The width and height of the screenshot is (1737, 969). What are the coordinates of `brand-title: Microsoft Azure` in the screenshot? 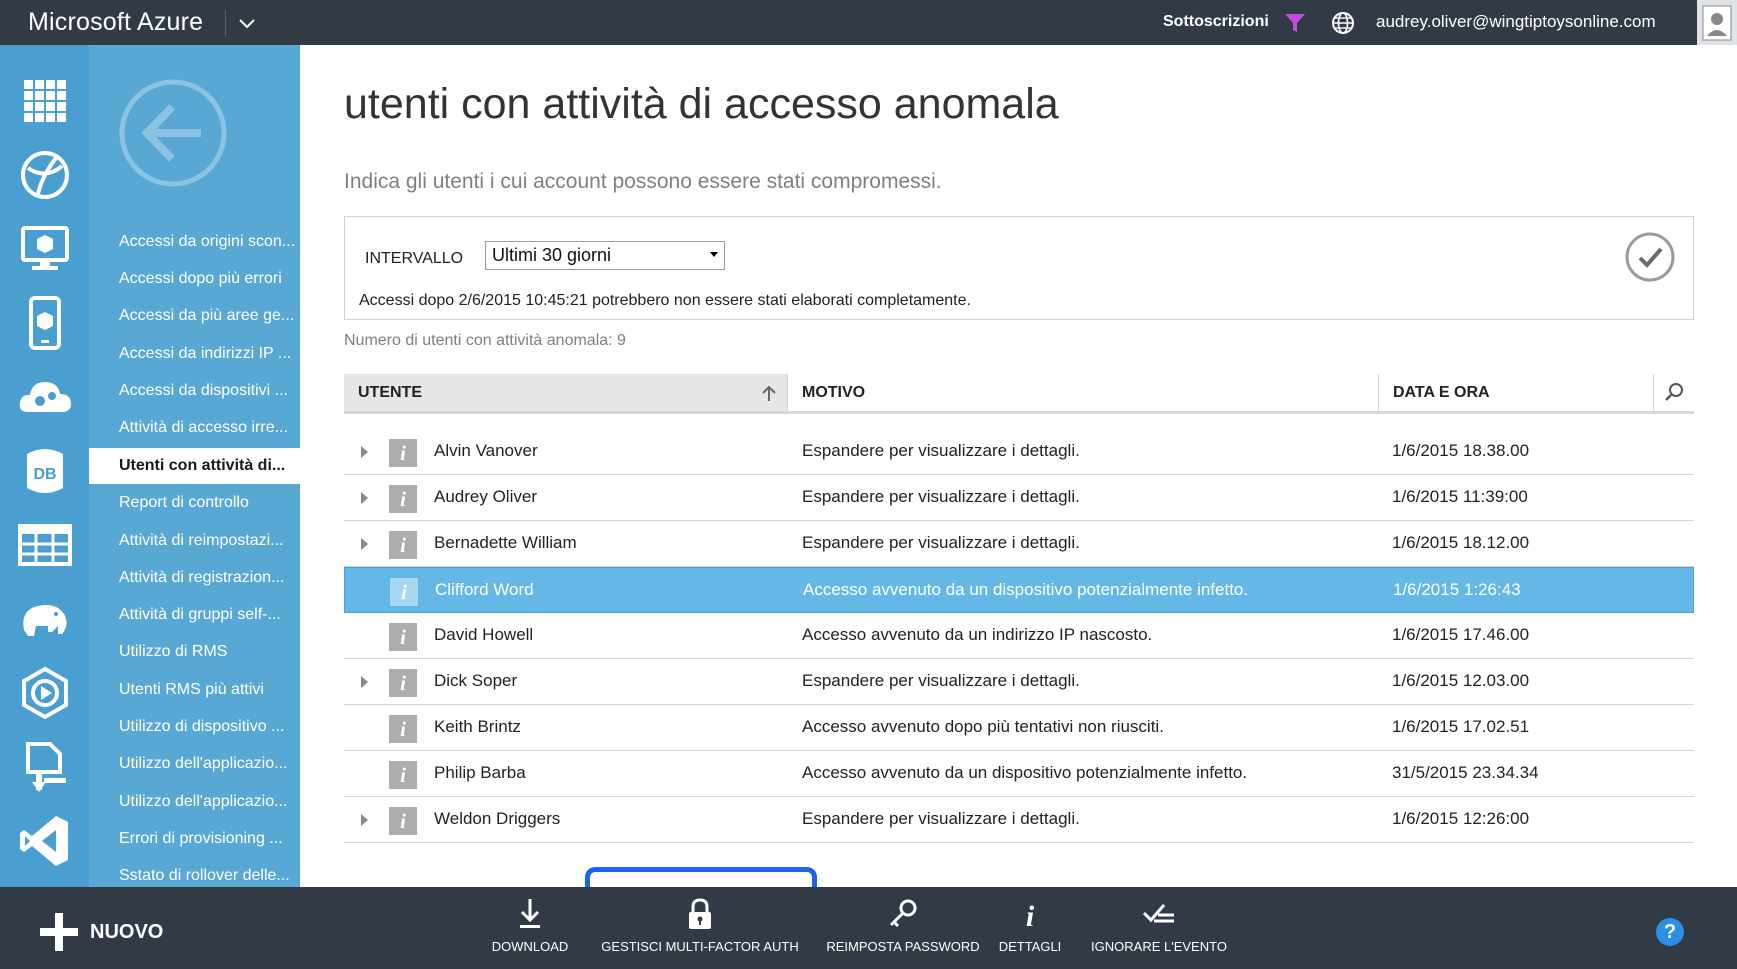 It's located at (115, 22).